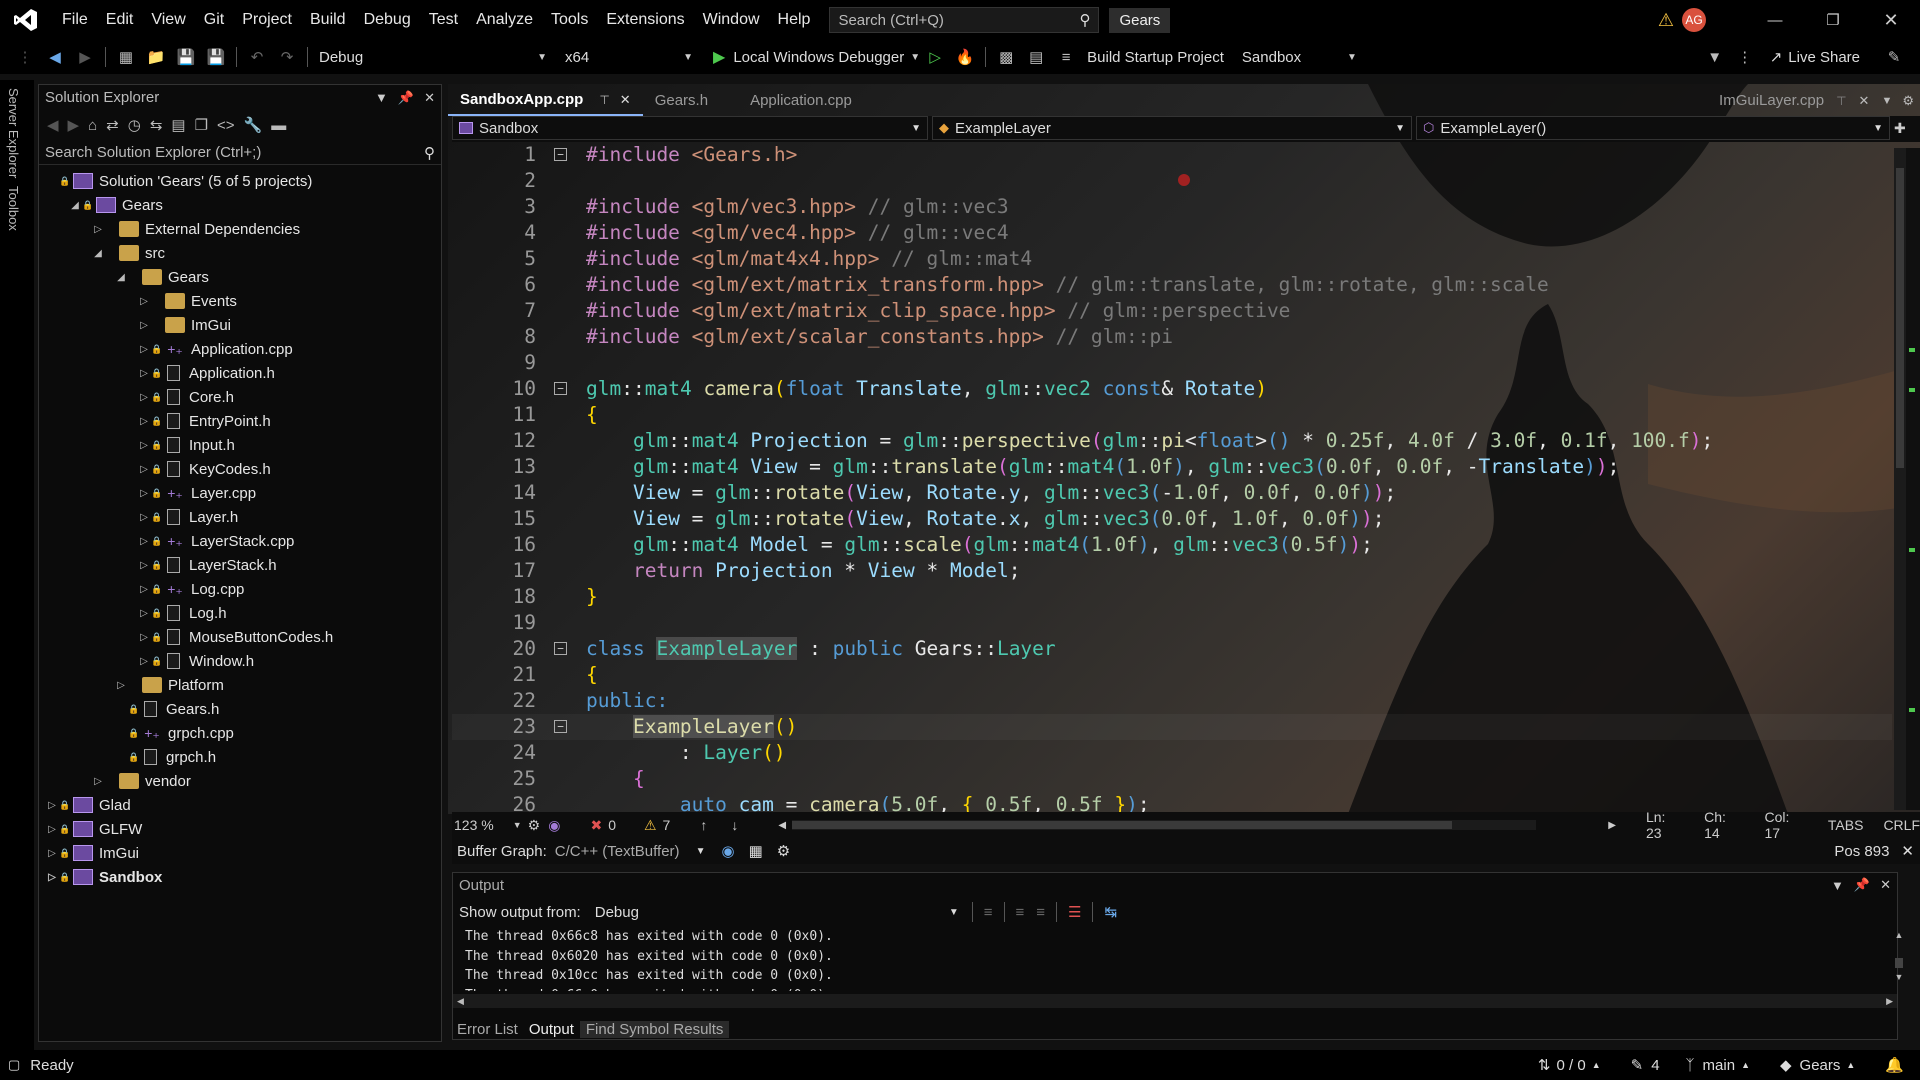  Describe the element at coordinates (178, 125) in the screenshot. I see `collapse-all-icon: ▤` at that location.